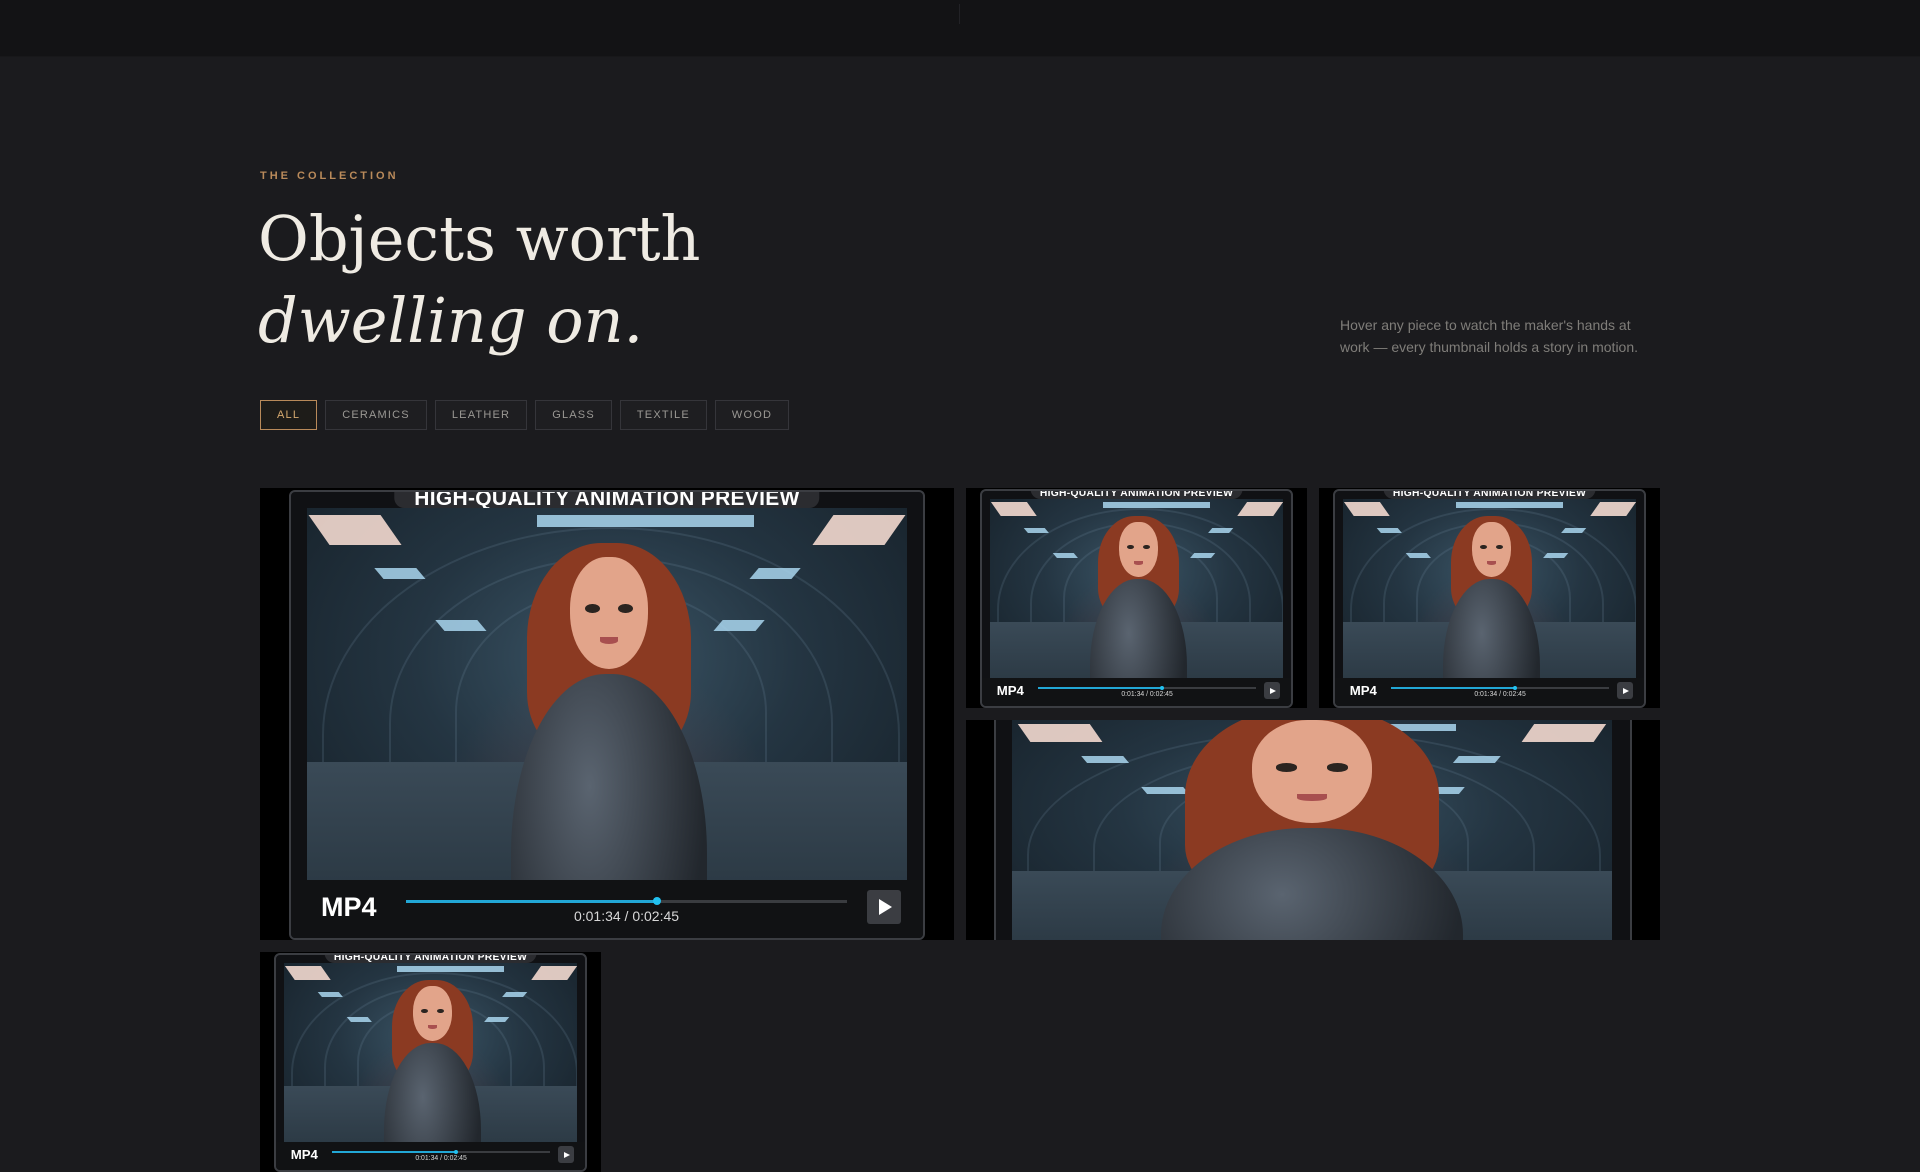  I want to click on top-navigation-bar, so click(960, 28).